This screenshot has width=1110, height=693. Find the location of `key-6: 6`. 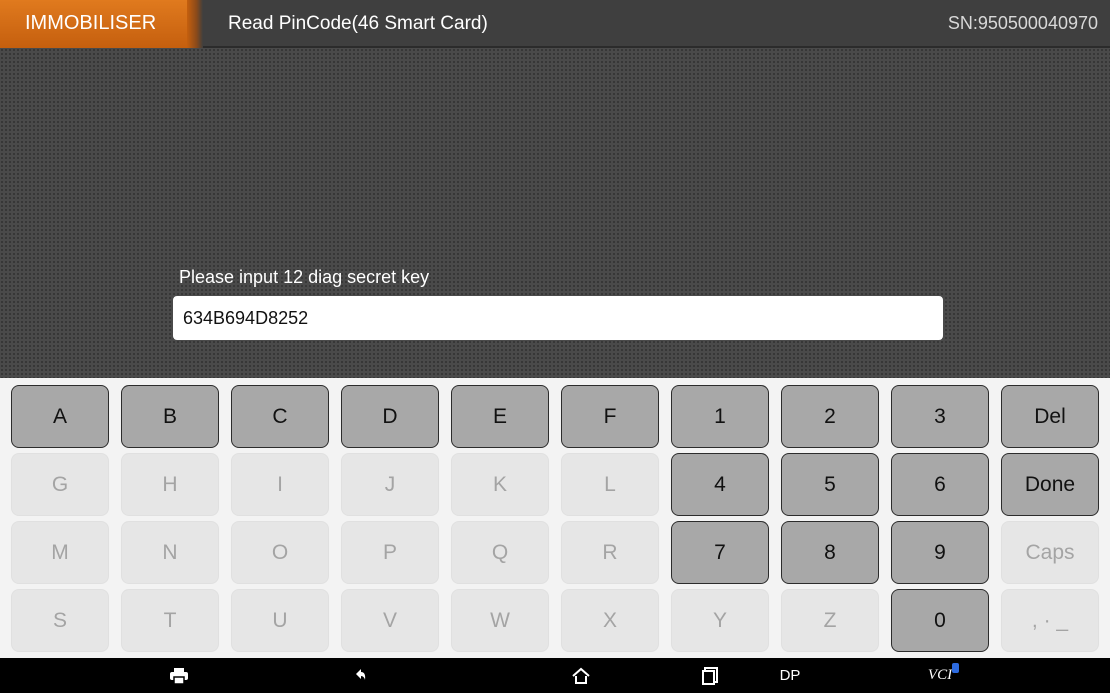

key-6: 6 is located at coordinates (940, 484).